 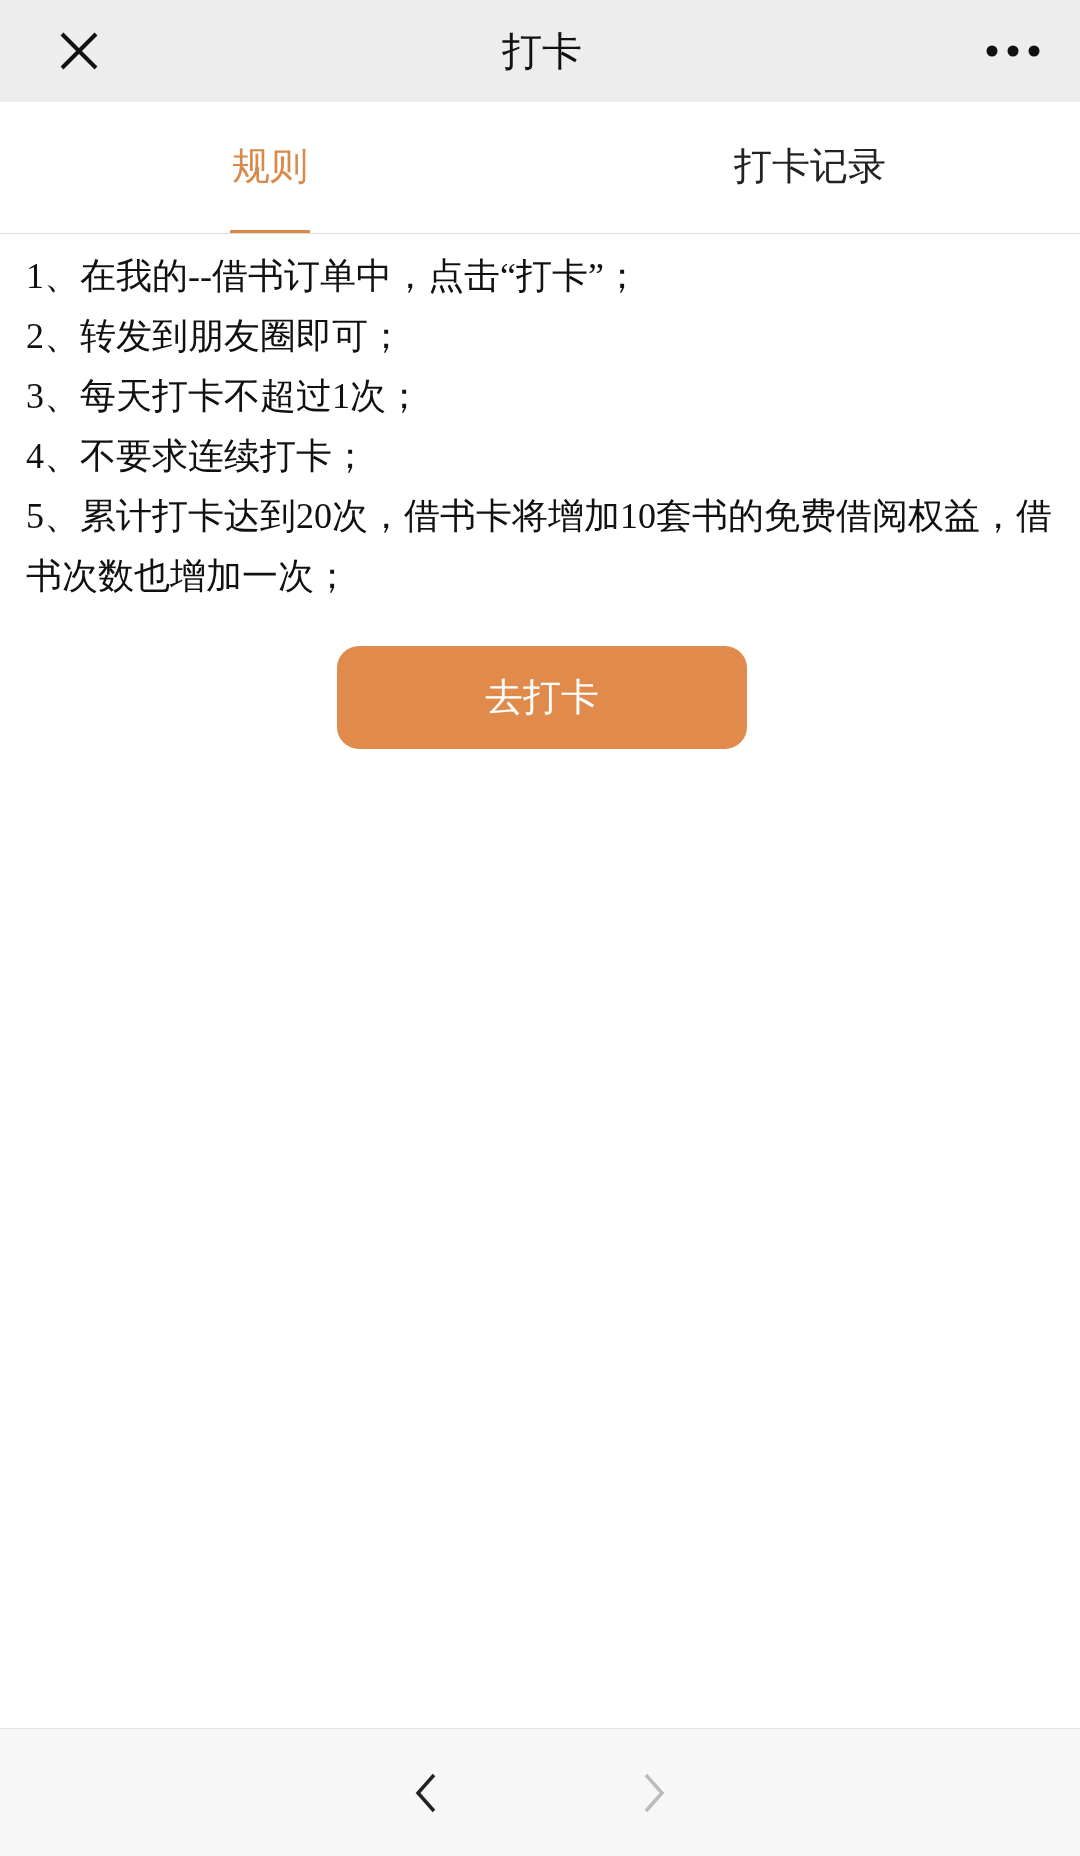 What do you see at coordinates (542, 697) in the screenshot?
I see `check-in-button: 去打卡` at bounding box center [542, 697].